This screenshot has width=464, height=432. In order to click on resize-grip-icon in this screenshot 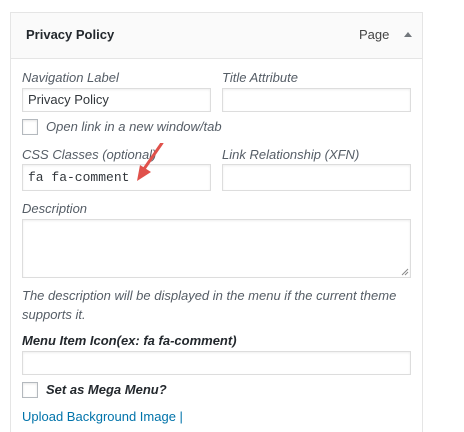, I will do `click(405, 272)`.